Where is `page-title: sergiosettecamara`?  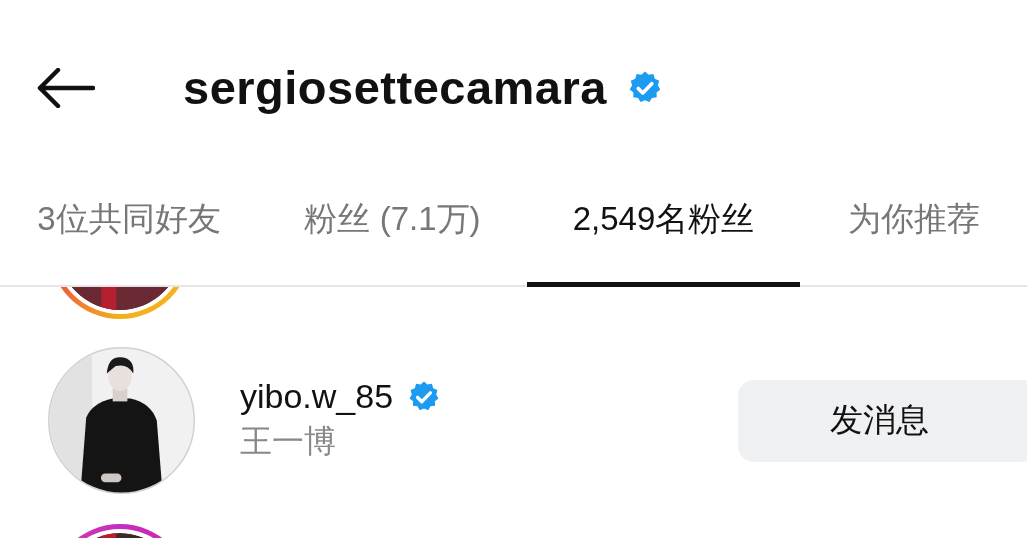 page-title: sergiosettecamara is located at coordinates (395, 87).